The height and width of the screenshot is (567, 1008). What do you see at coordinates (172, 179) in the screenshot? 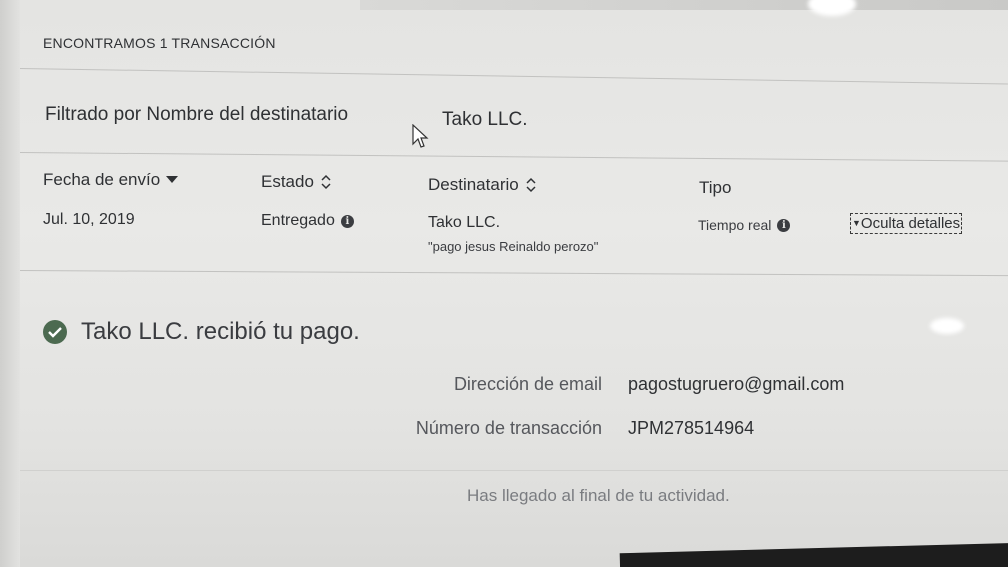
I see `caret-down-icon` at bounding box center [172, 179].